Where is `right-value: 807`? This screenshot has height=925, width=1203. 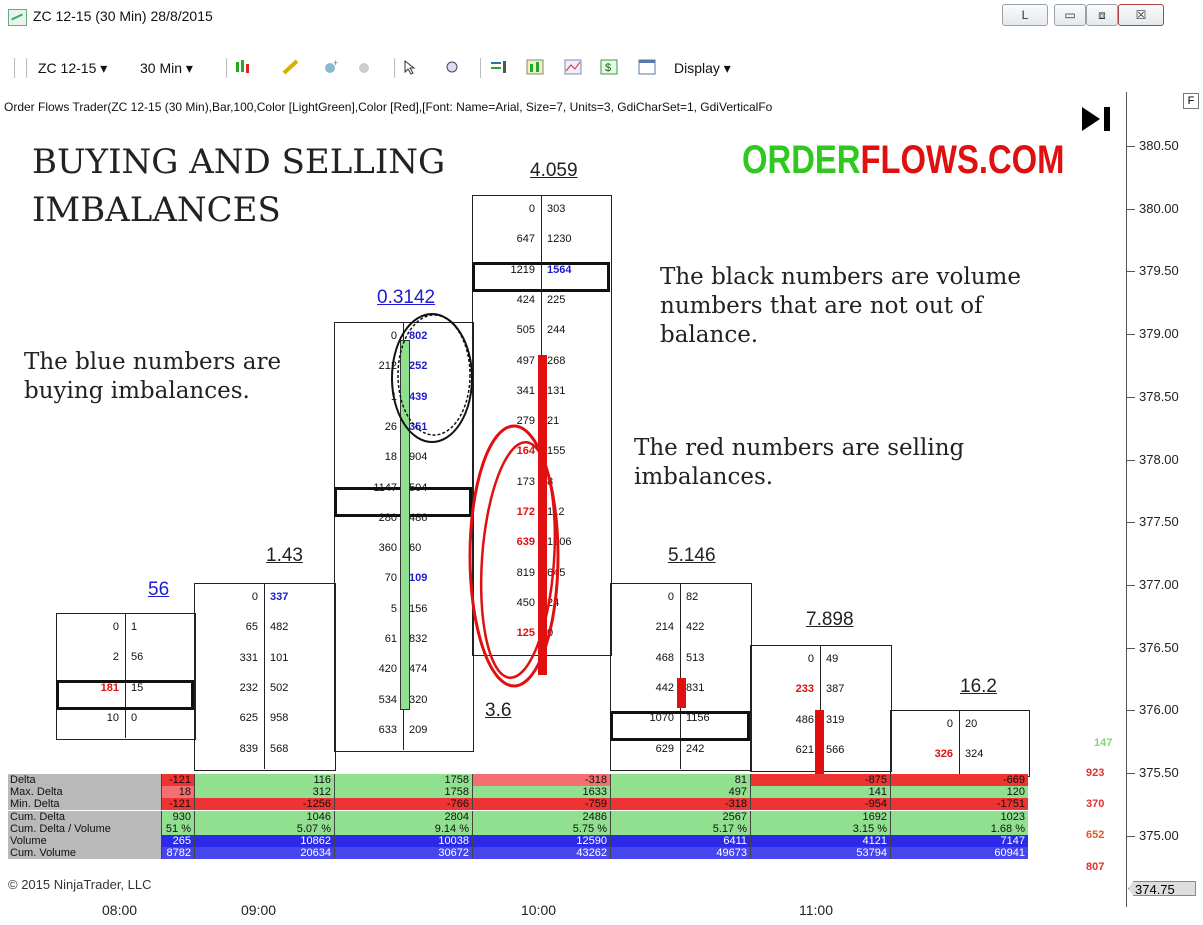 right-value: 807 is located at coordinates (1095, 867).